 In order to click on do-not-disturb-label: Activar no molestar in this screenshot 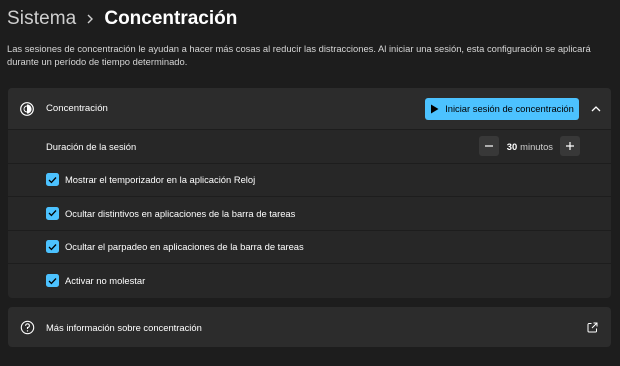, I will do `click(105, 281)`.